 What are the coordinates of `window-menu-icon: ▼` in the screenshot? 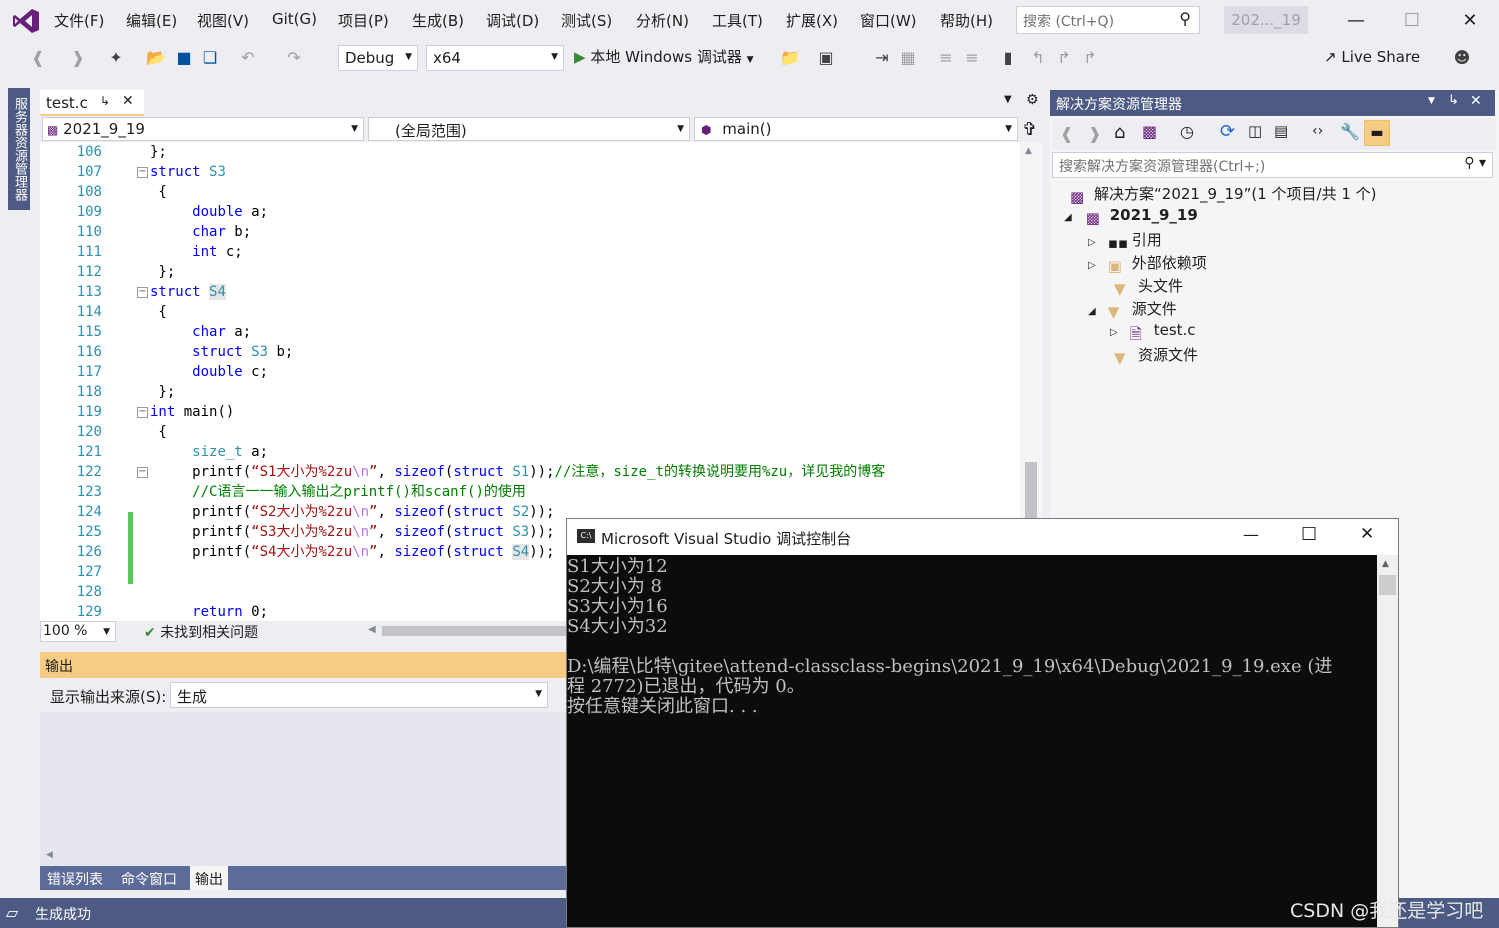 It's located at (1431, 101).